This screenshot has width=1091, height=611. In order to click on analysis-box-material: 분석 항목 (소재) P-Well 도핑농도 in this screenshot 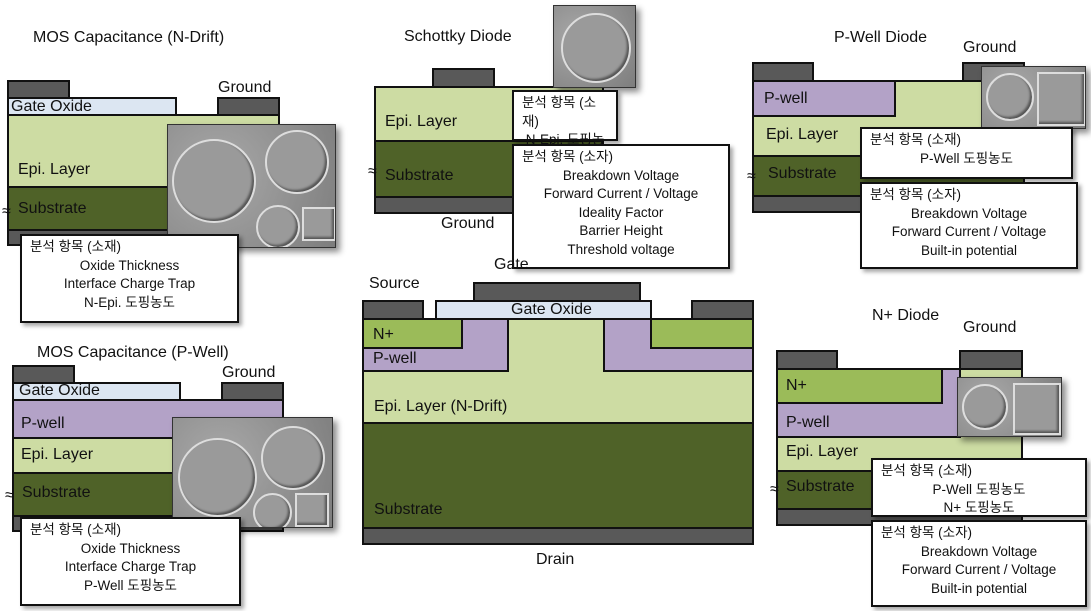, I will do `click(966, 153)`.